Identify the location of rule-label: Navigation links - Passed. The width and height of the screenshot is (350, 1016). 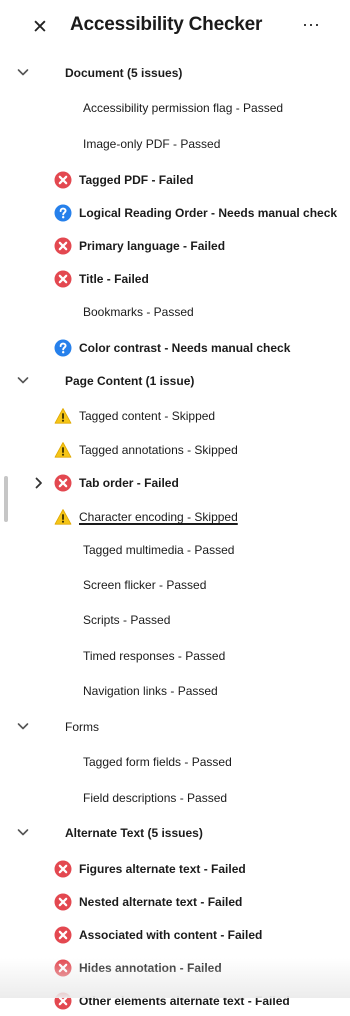
(150, 691).